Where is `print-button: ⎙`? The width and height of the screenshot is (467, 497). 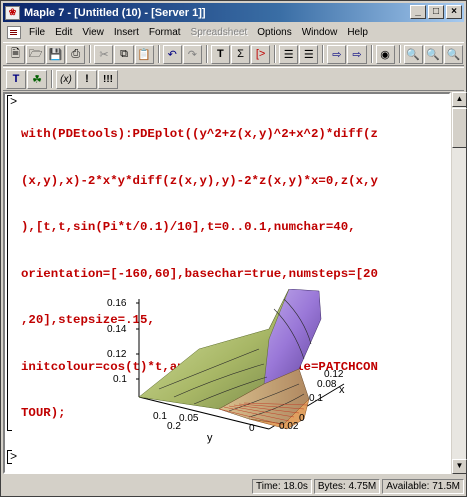
print-button: ⎙ is located at coordinates (76, 54).